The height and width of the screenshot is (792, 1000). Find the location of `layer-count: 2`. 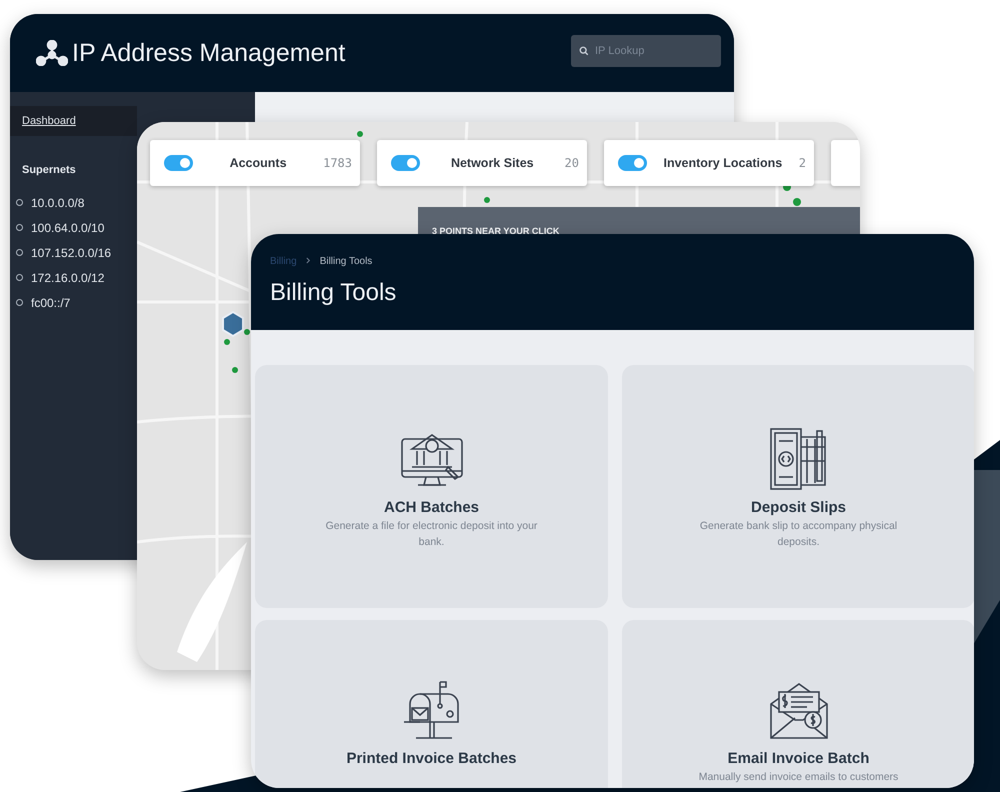

layer-count: 2 is located at coordinates (802, 163).